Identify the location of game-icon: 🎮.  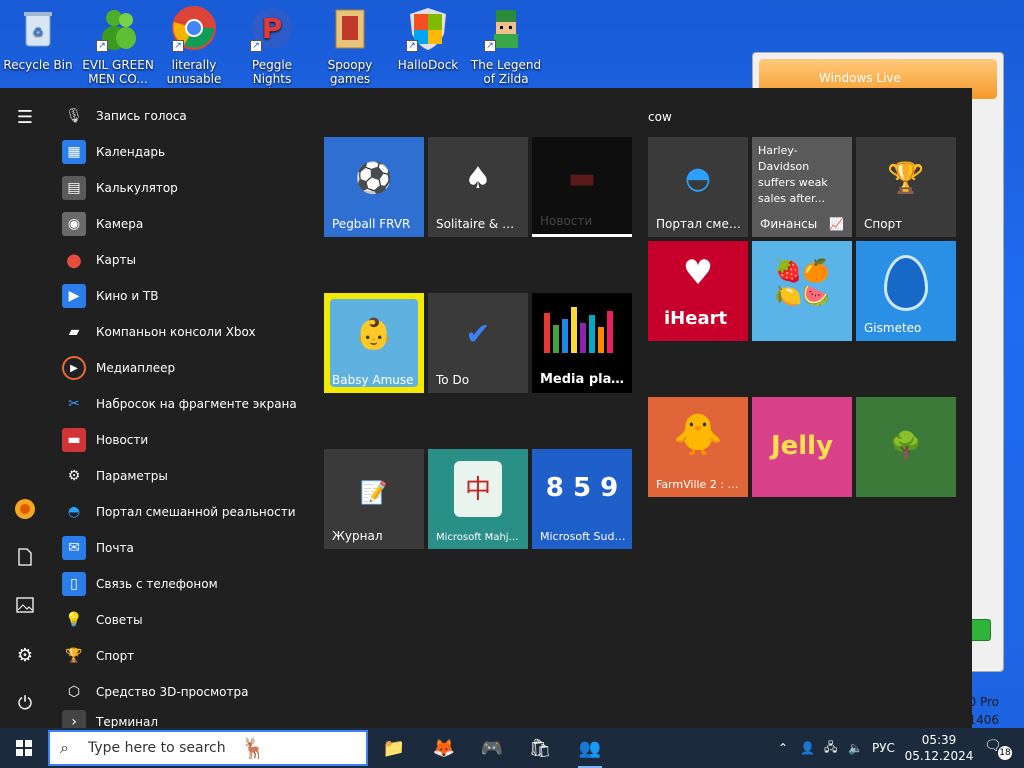
(492, 748).